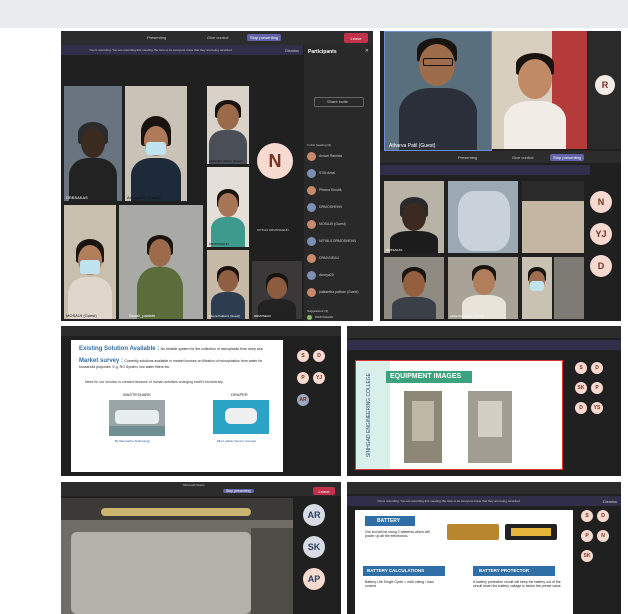  What do you see at coordinates (468, 157) in the screenshot?
I see `presenting-label: Presenting` at bounding box center [468, 157].